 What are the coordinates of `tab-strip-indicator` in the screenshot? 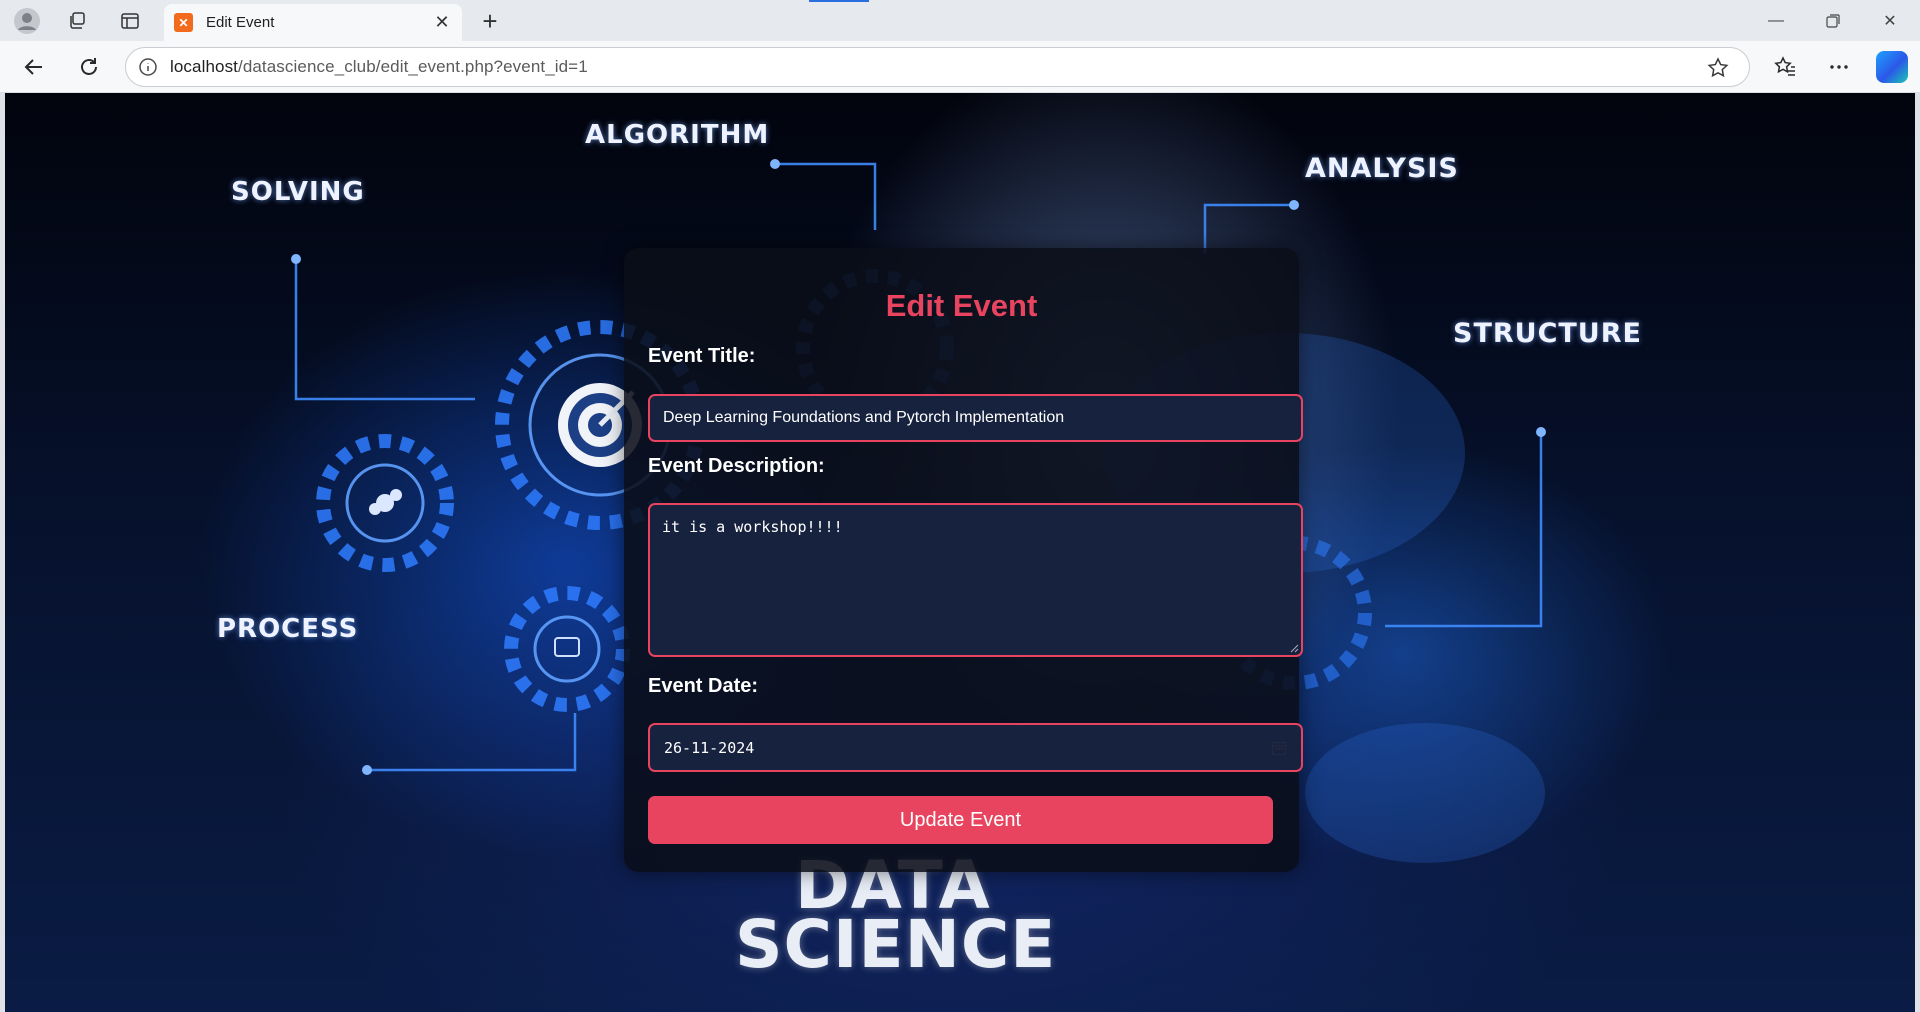 It's located at (839, 1).